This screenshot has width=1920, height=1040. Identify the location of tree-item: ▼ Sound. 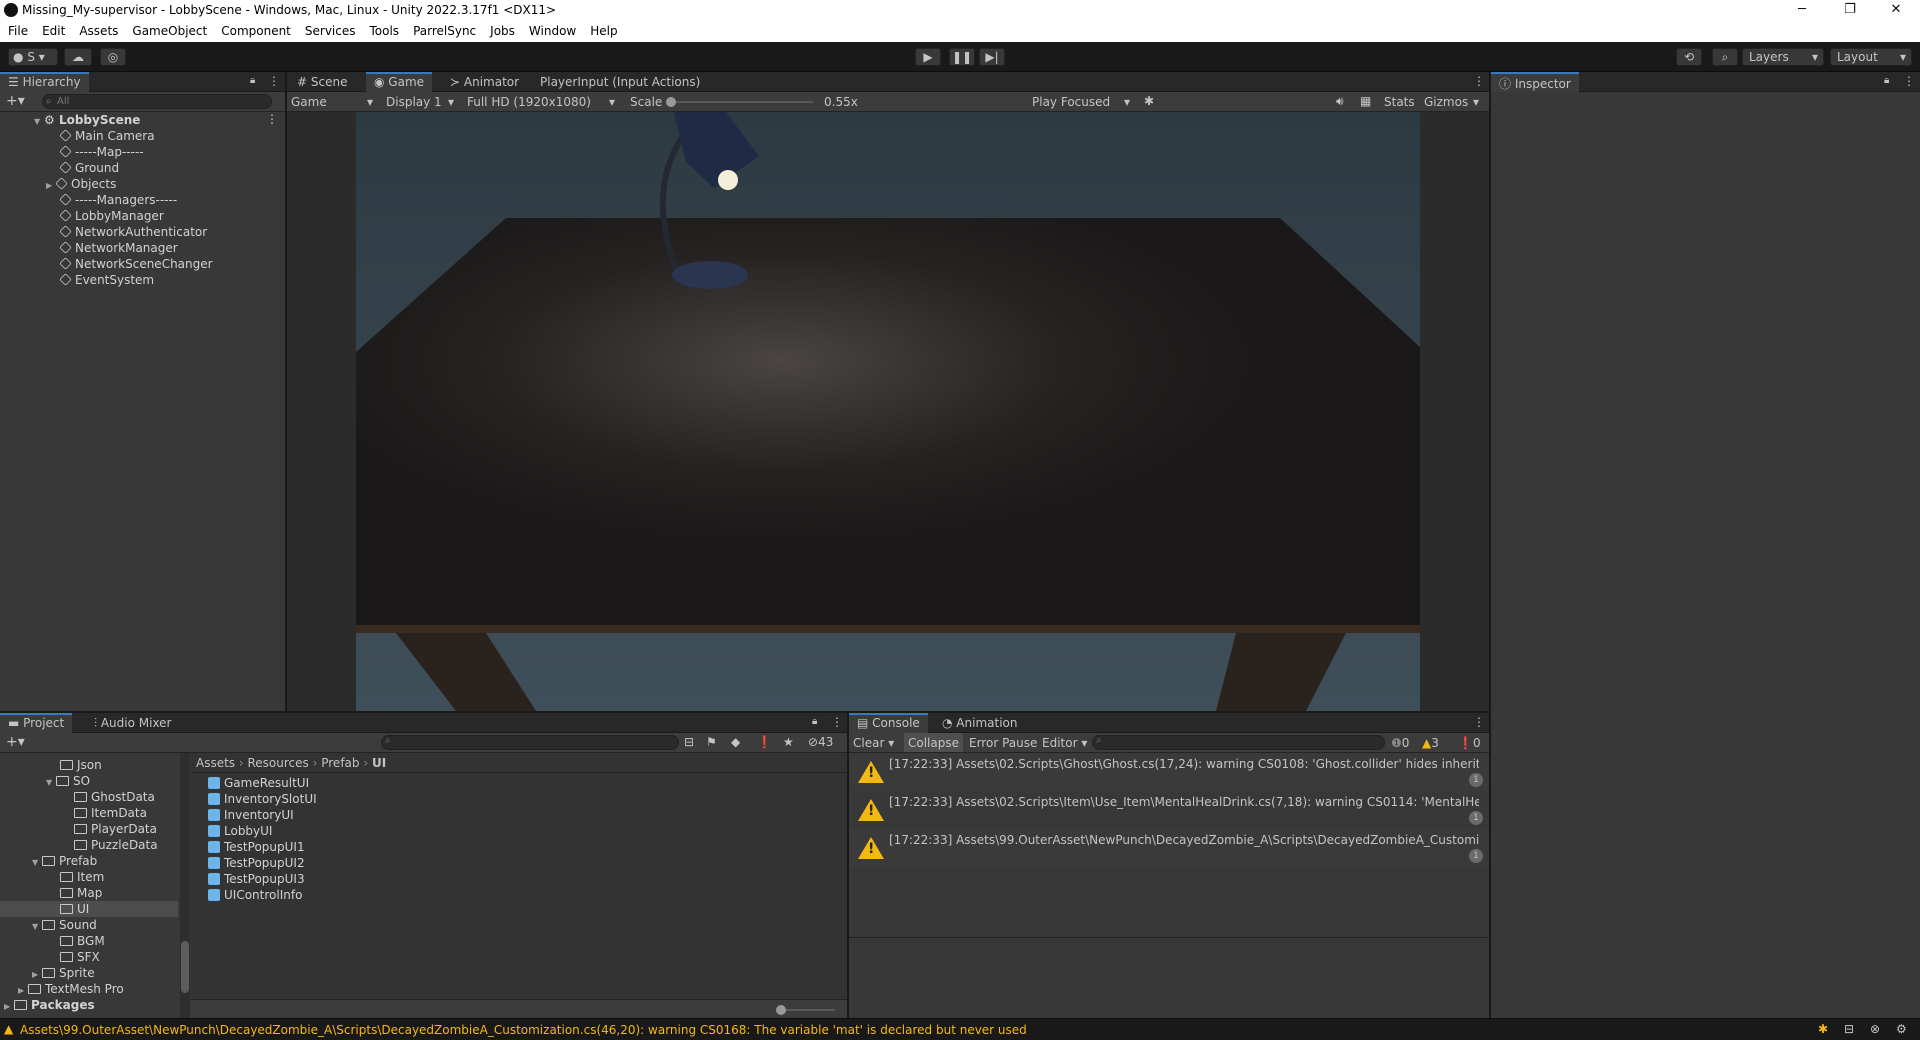
(64, 925).